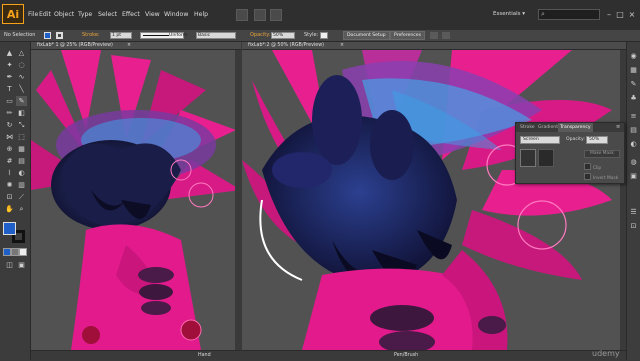  What do you see at coordinates (64, 14) in the screenshot?
I see `menu-object: Object` at bounding box center [64, 14].